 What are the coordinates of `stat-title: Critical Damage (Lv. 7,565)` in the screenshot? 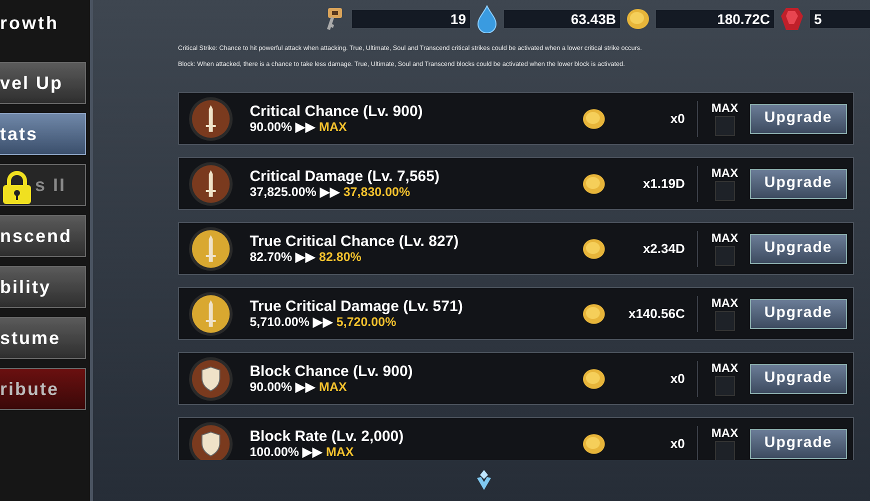 It's located at (345, 176).